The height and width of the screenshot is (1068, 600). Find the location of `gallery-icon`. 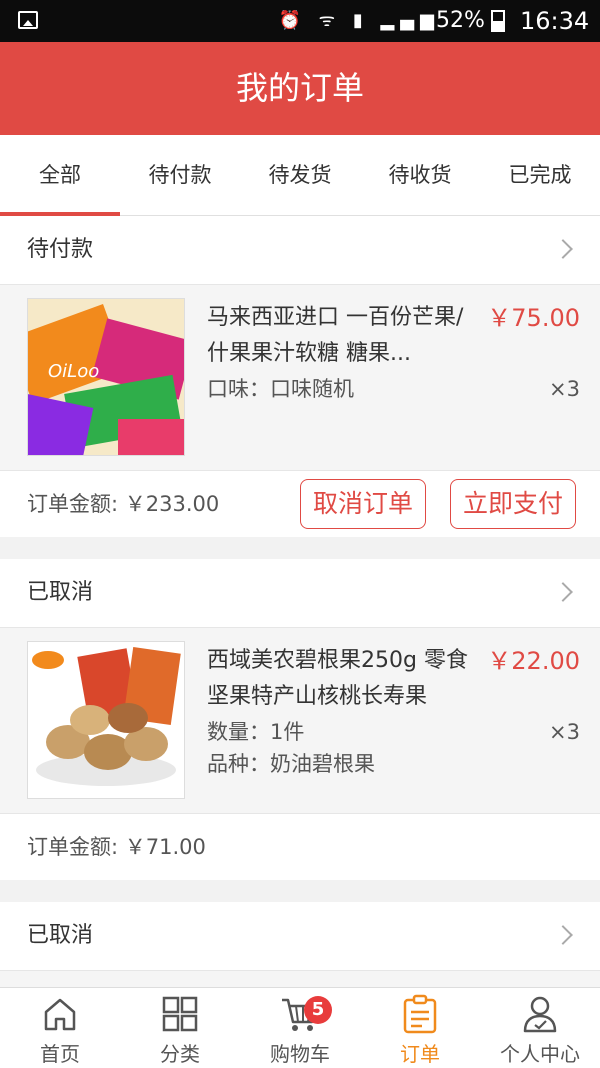

gallery-icon is located at coordinates (28, 20).